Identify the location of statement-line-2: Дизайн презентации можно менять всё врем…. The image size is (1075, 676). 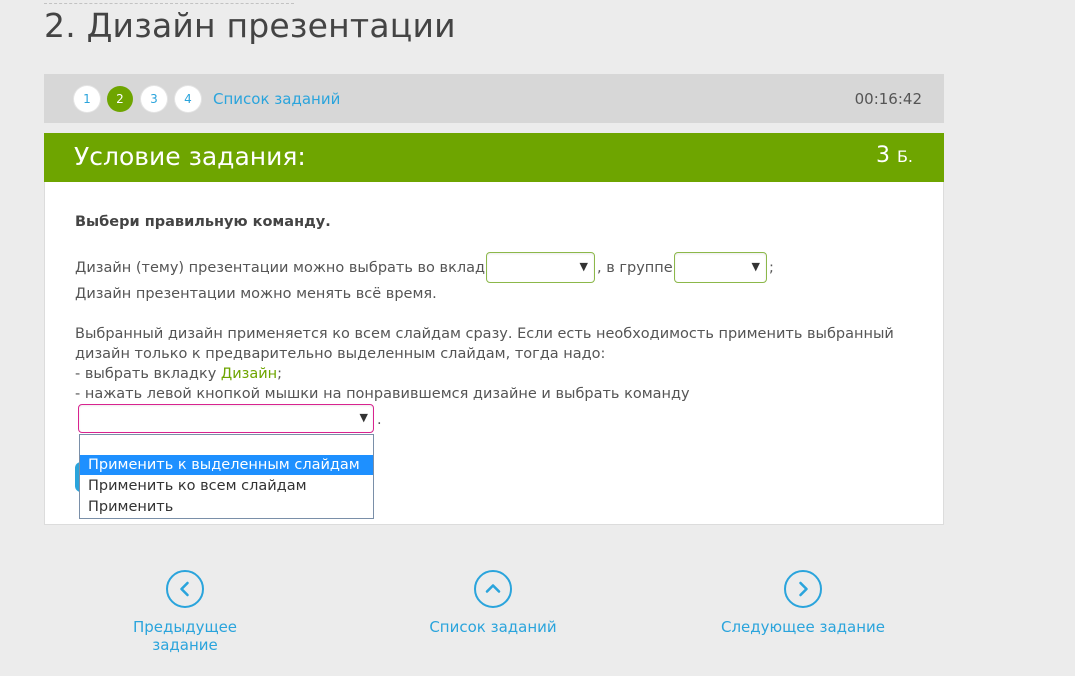
(256, 294).